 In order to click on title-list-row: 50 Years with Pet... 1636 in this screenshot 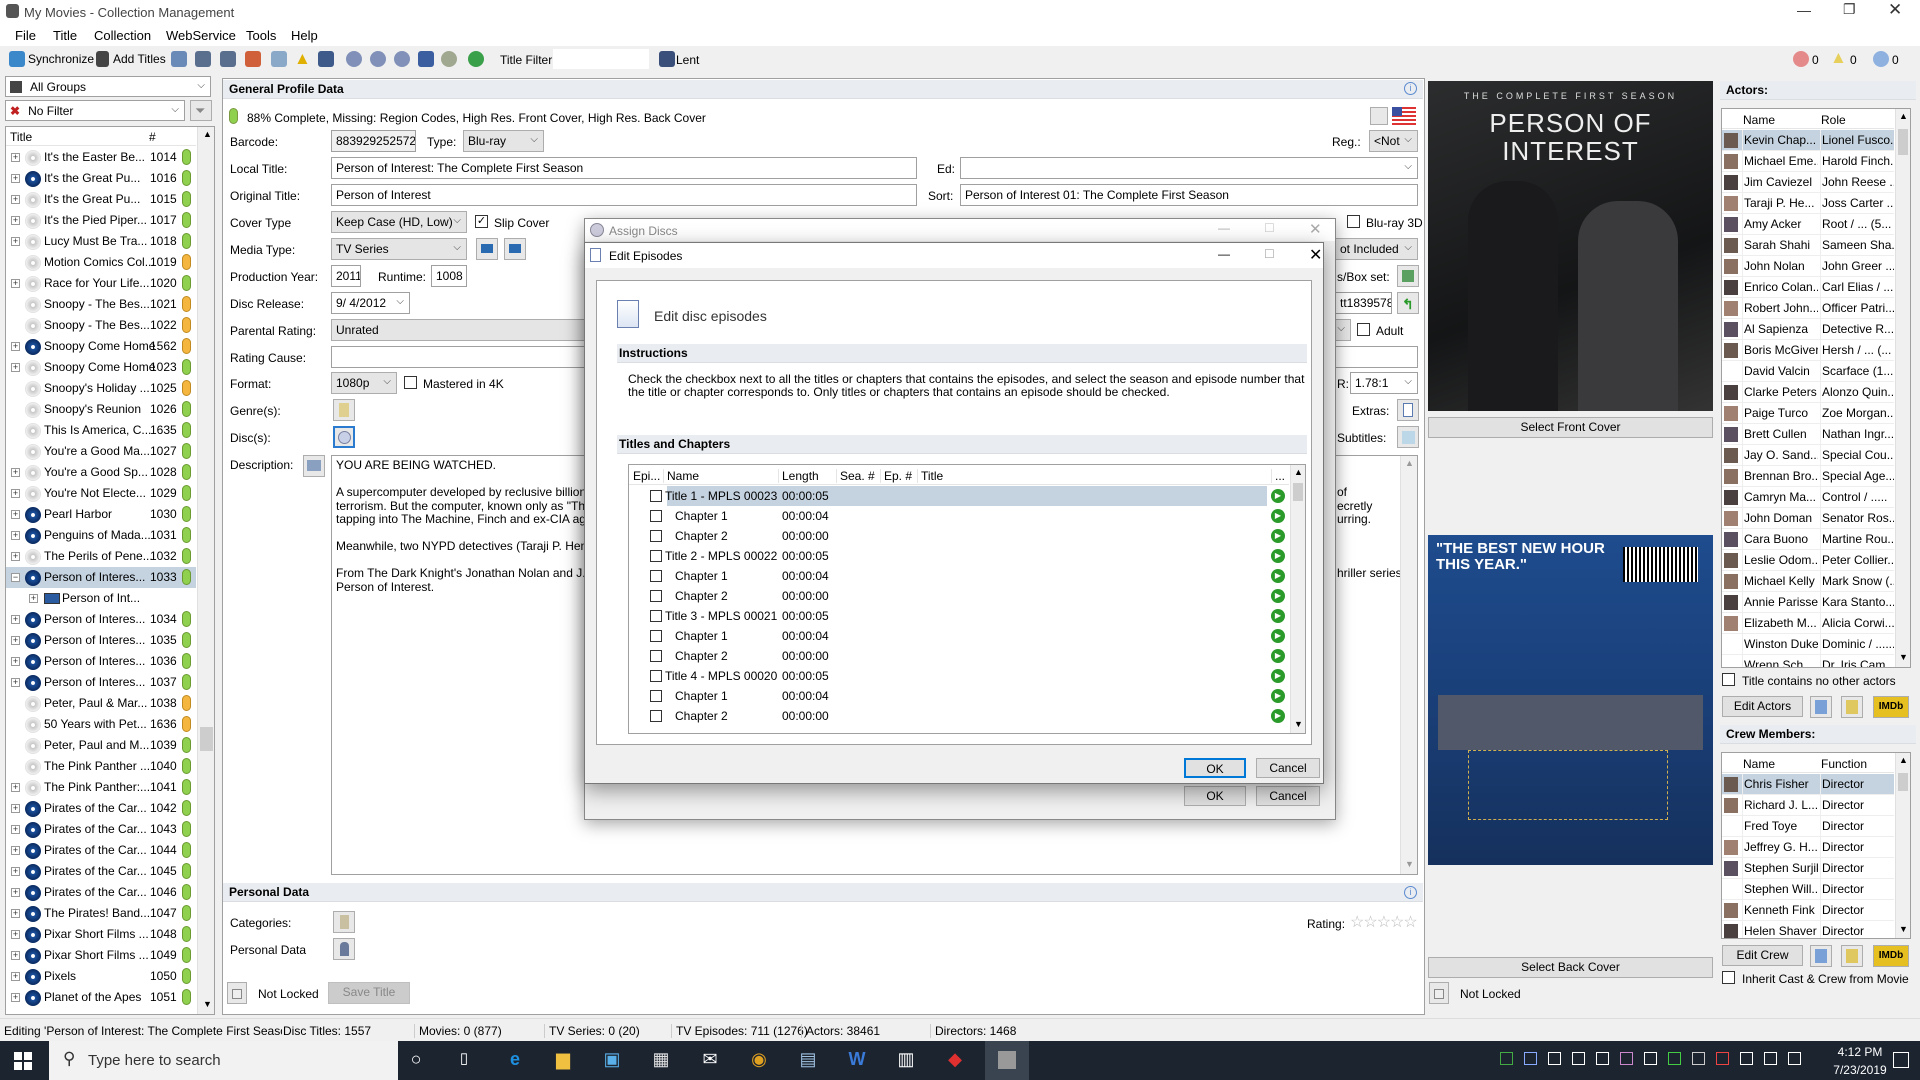, I will do `click(101, 724)`.